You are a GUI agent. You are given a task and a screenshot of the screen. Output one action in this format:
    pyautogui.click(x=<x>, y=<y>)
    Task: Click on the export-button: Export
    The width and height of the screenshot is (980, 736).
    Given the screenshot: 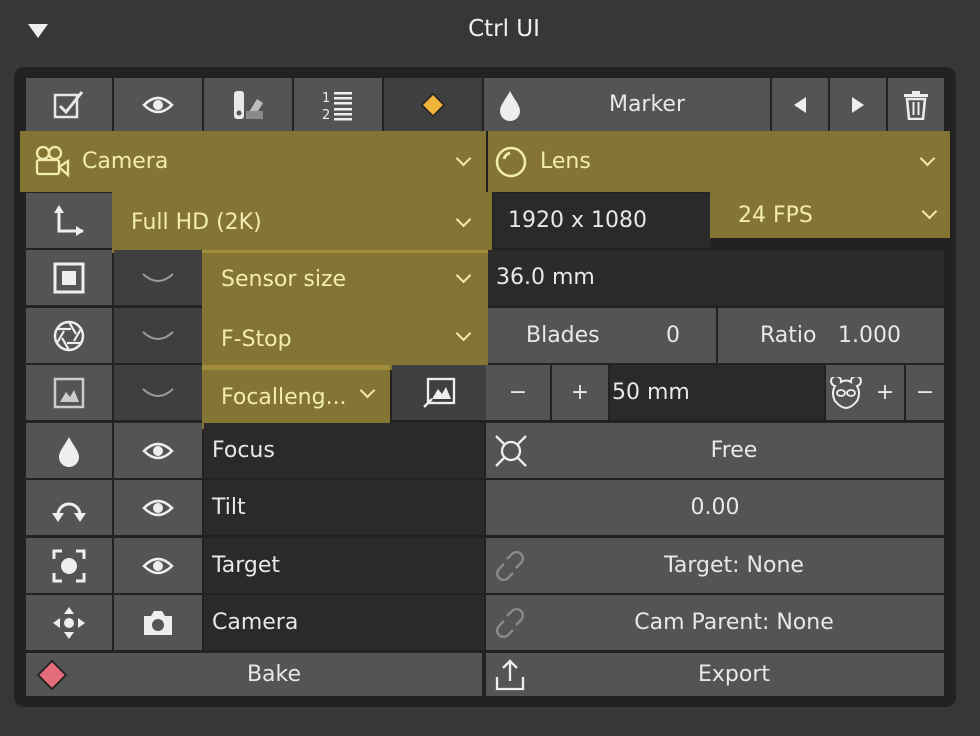 What is the action you would take?
    pyautogui.click(x=715, y=674)
    